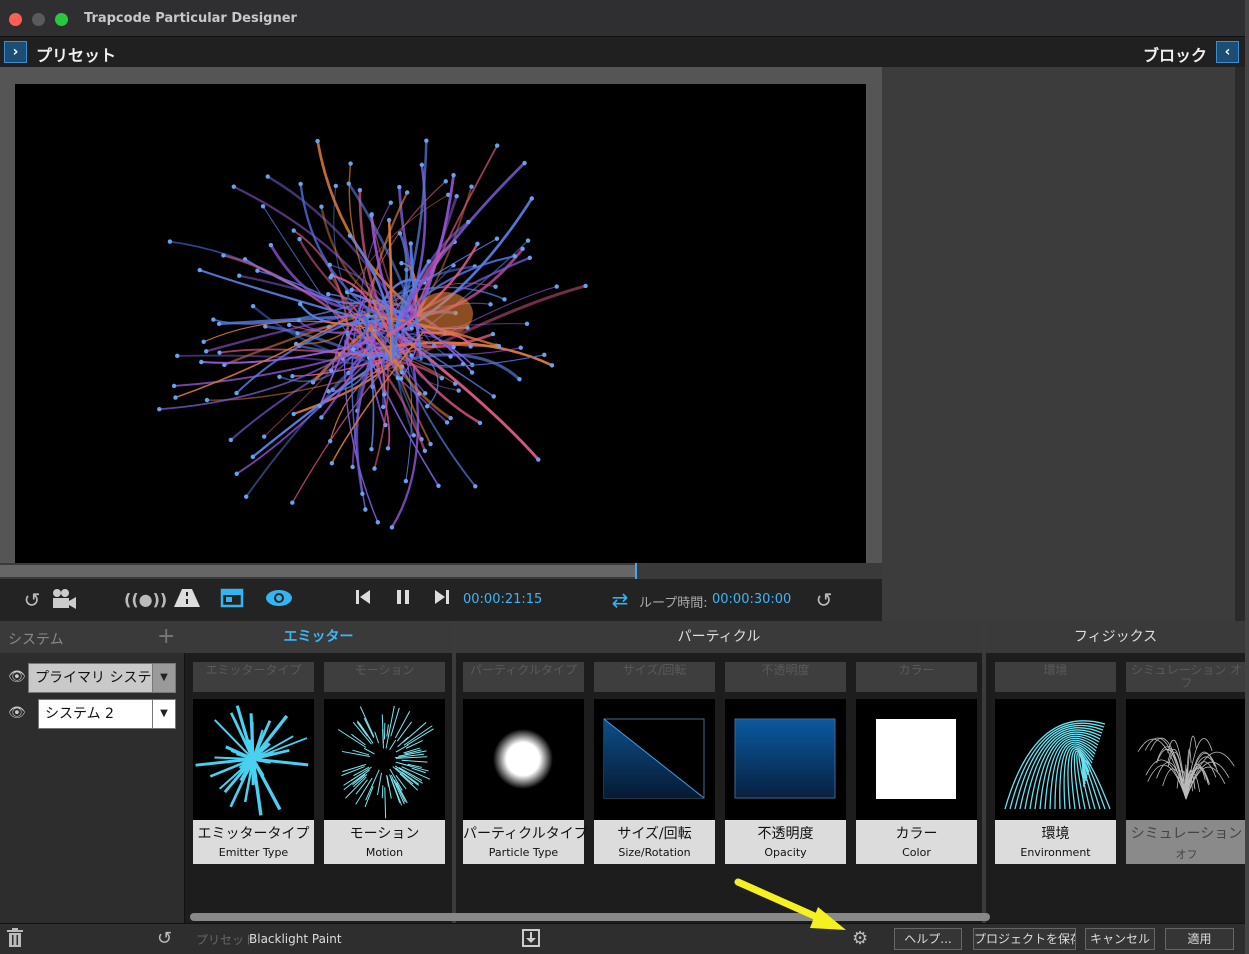 Image resolution: width=1249 pixels, height=954 pixels. I want to click on preset-name: Blacklight Paint, so click(295, 939).